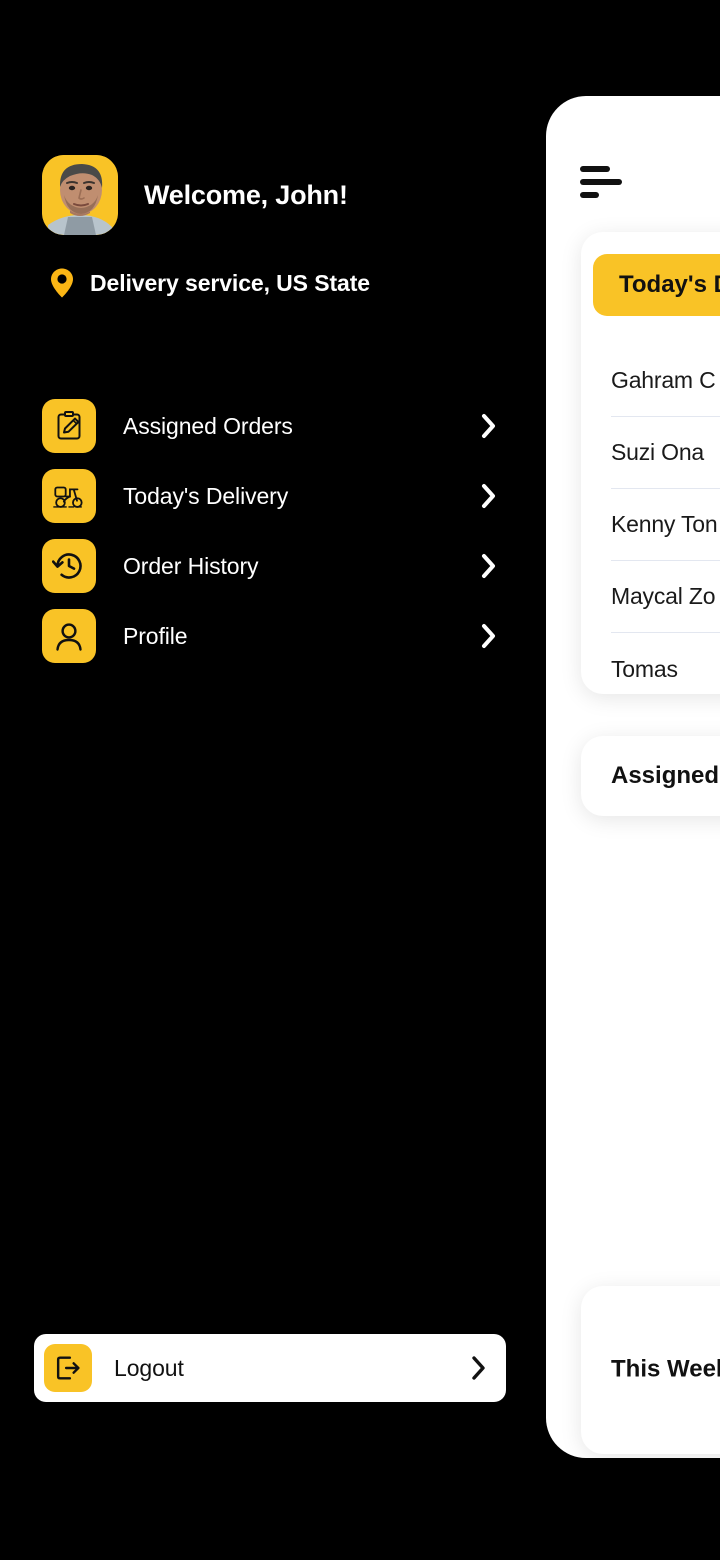 The height and width of the screenshot is (1560, 720). I want to click on todays-delivery-header: Today's D, so click(656, 285).